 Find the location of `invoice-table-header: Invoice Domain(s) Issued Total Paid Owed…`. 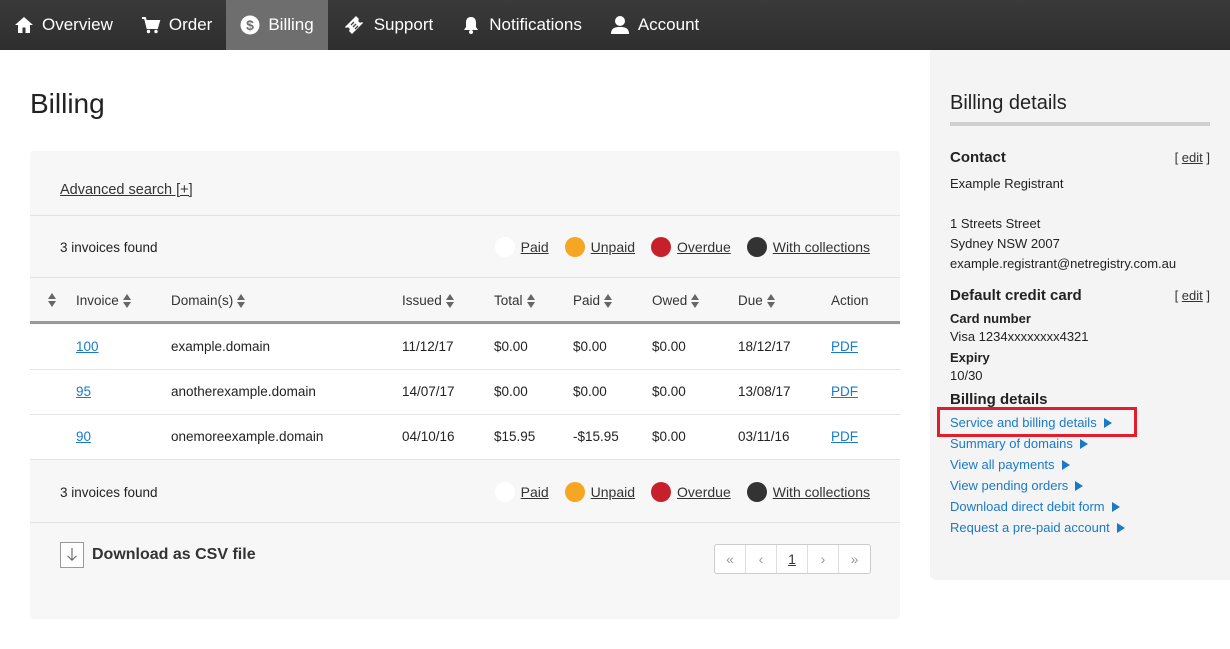

invoice-table-header: Invoice Domain(s) Issued Total Paid Owed… is located at coordinates (465, 301).